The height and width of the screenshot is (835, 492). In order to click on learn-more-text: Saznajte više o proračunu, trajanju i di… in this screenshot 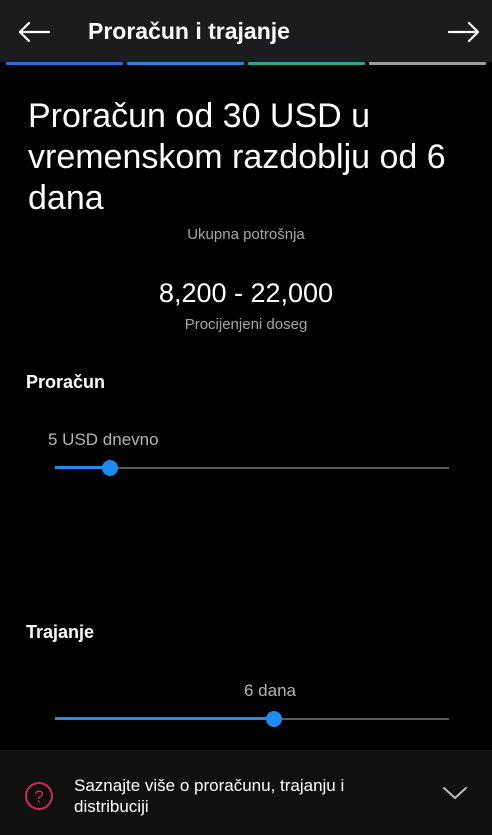, I will do `click(209, 796)`.